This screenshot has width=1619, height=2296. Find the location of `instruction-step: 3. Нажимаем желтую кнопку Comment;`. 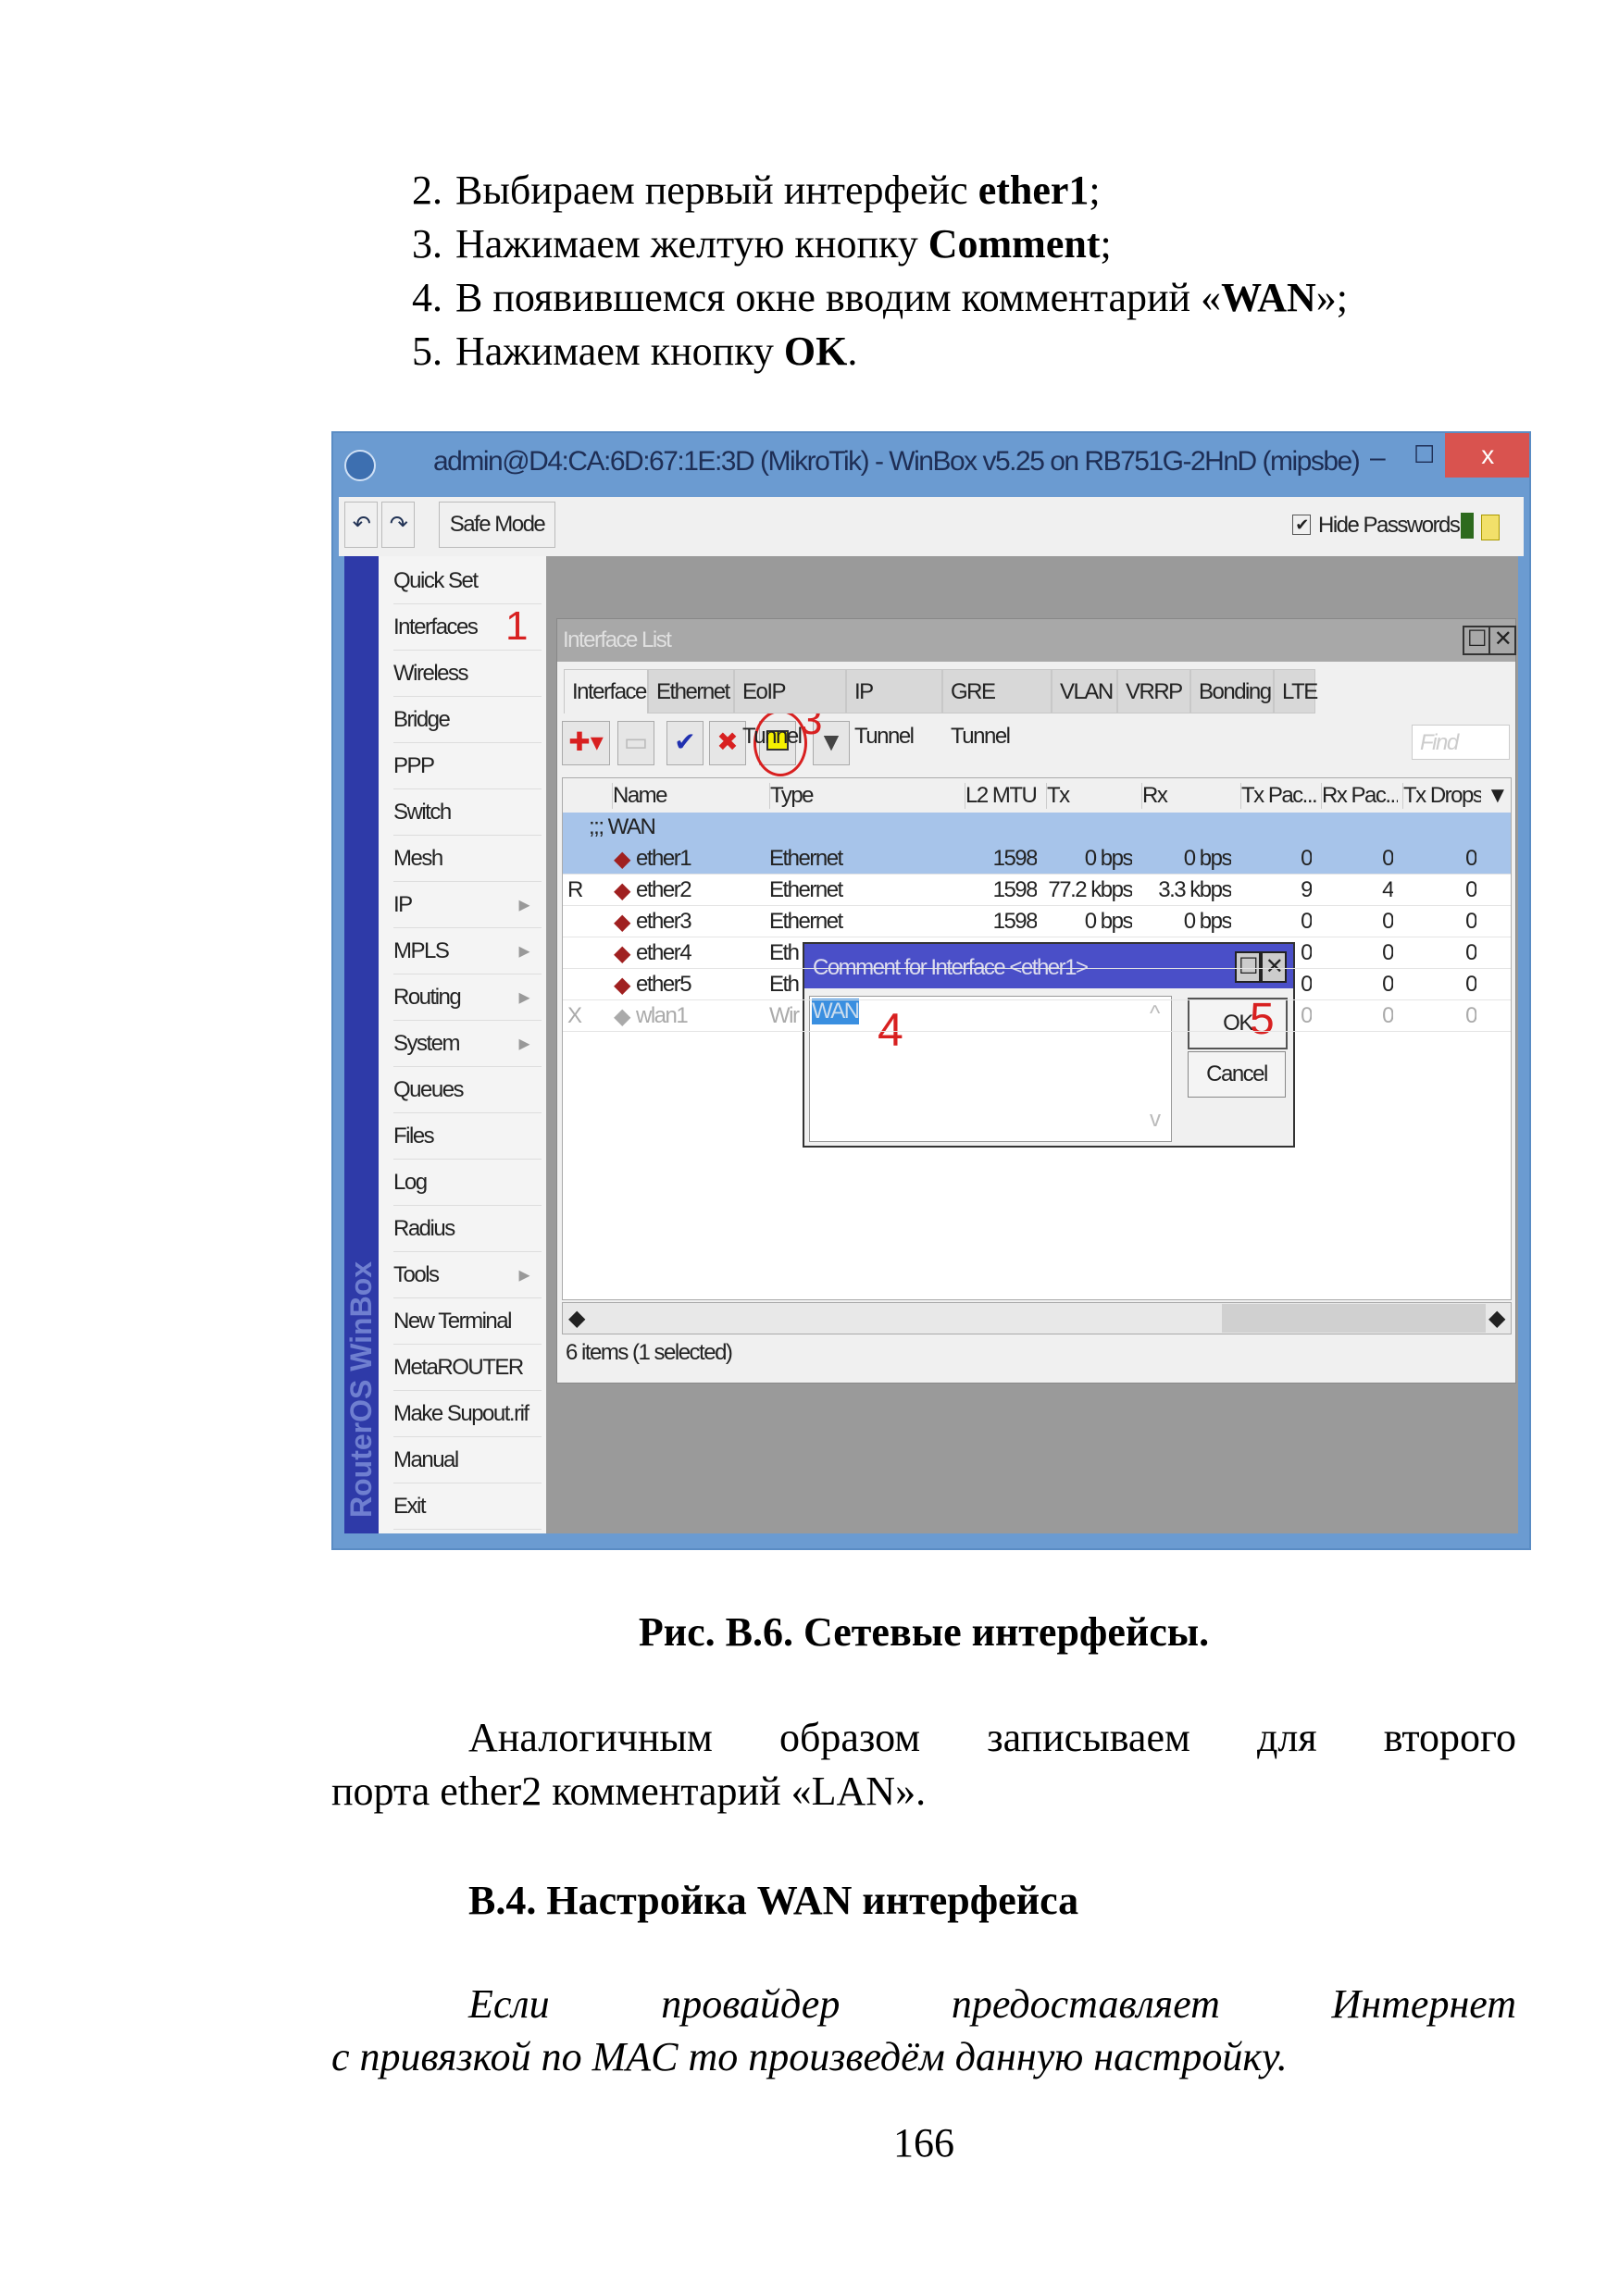

instruction-step: 3. Нажимаем желтую кнопку Comment; is located at coordinates (762, 244).